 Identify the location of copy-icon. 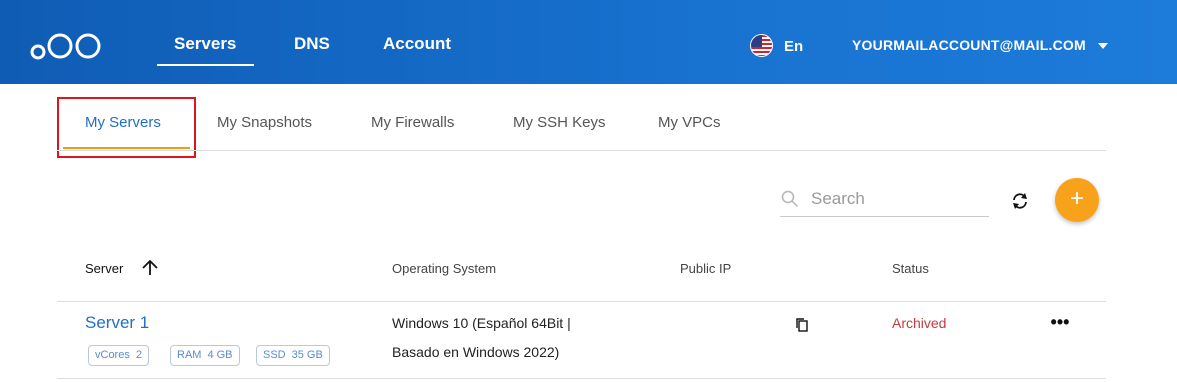
(802, 325).